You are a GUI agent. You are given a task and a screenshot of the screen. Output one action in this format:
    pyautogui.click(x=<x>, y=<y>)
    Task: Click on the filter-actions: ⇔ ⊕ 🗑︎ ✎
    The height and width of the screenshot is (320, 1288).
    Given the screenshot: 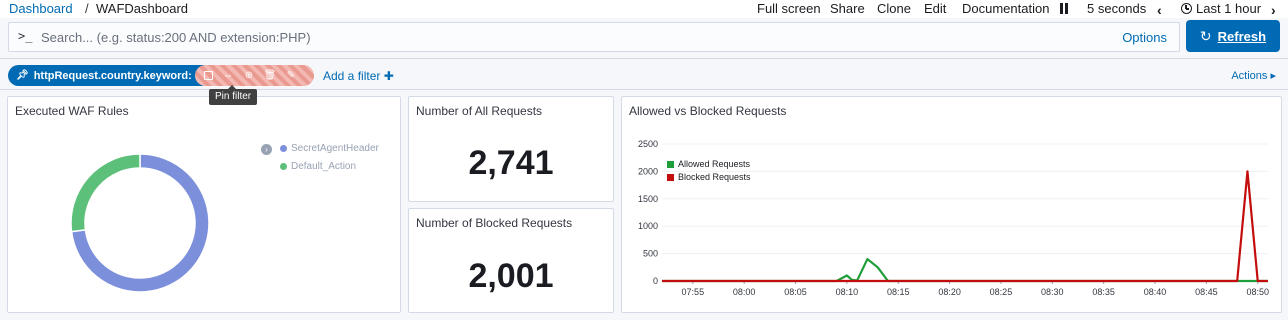 What is the action you would take?
    pyautogui.click(x=254, y=75)
    